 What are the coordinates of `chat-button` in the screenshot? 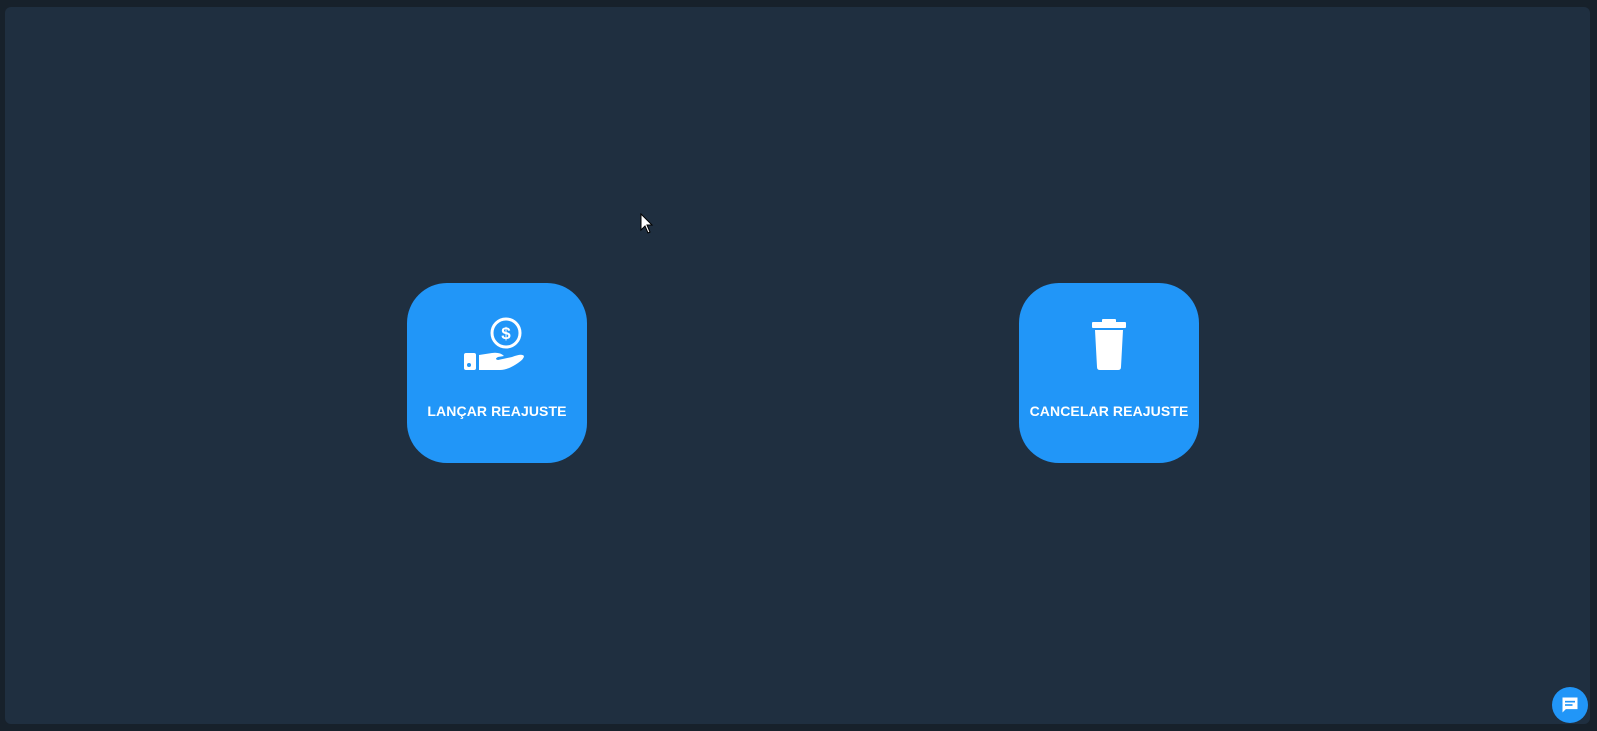 It's located at (1570, 705).